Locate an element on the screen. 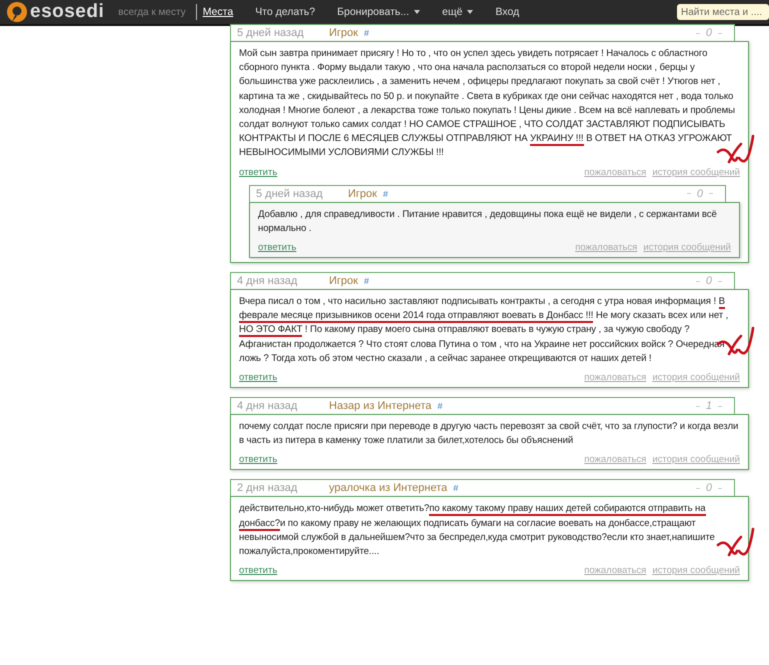  post-text: почему солдат после присяги при переводе в другую часть перевозят за свой счёт, что за глупости? и когда везли в часть из питера в каменку тоже платили за билет,хотелось бы объяснений is located at coordinates (489, 434).